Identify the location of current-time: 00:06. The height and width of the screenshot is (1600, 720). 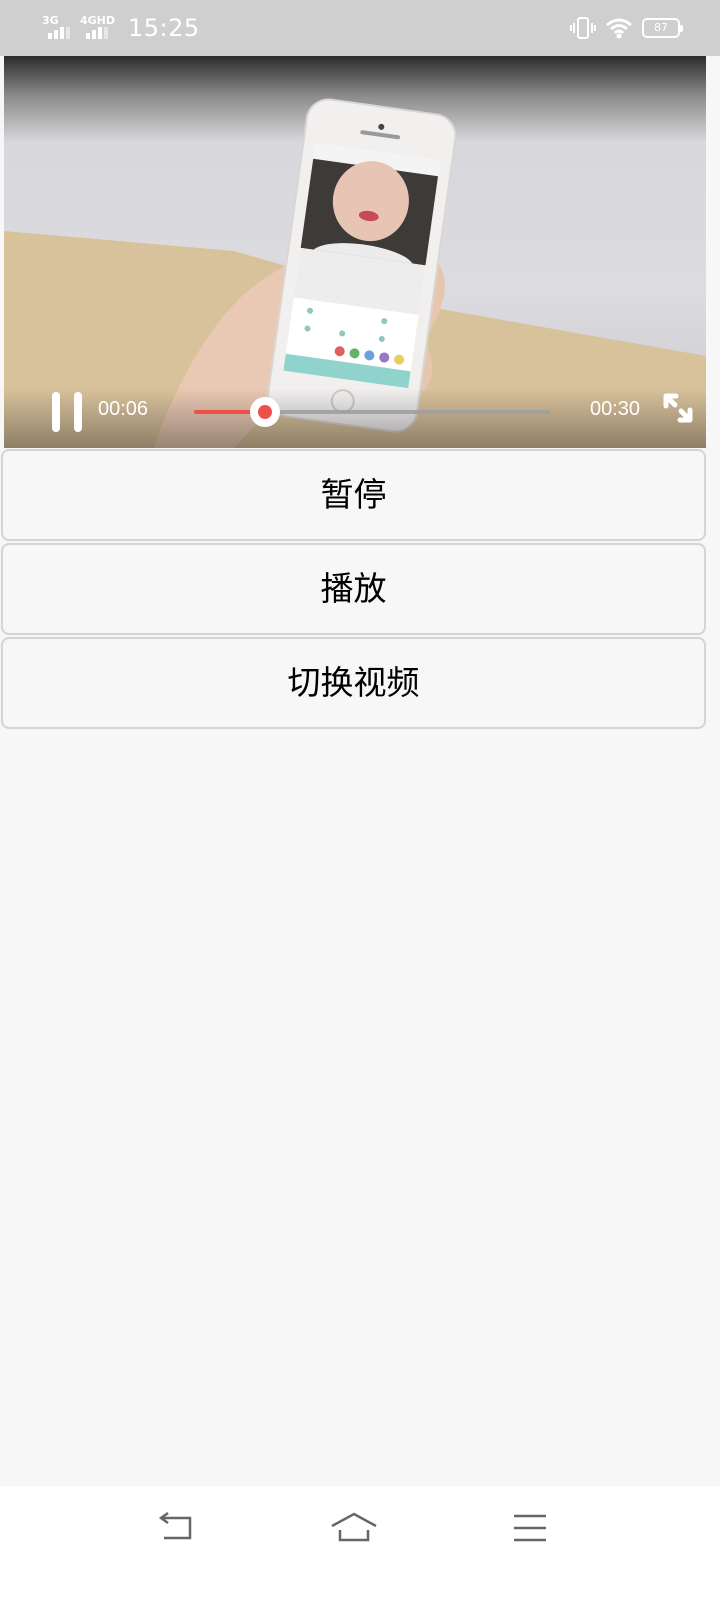
(123, 409).